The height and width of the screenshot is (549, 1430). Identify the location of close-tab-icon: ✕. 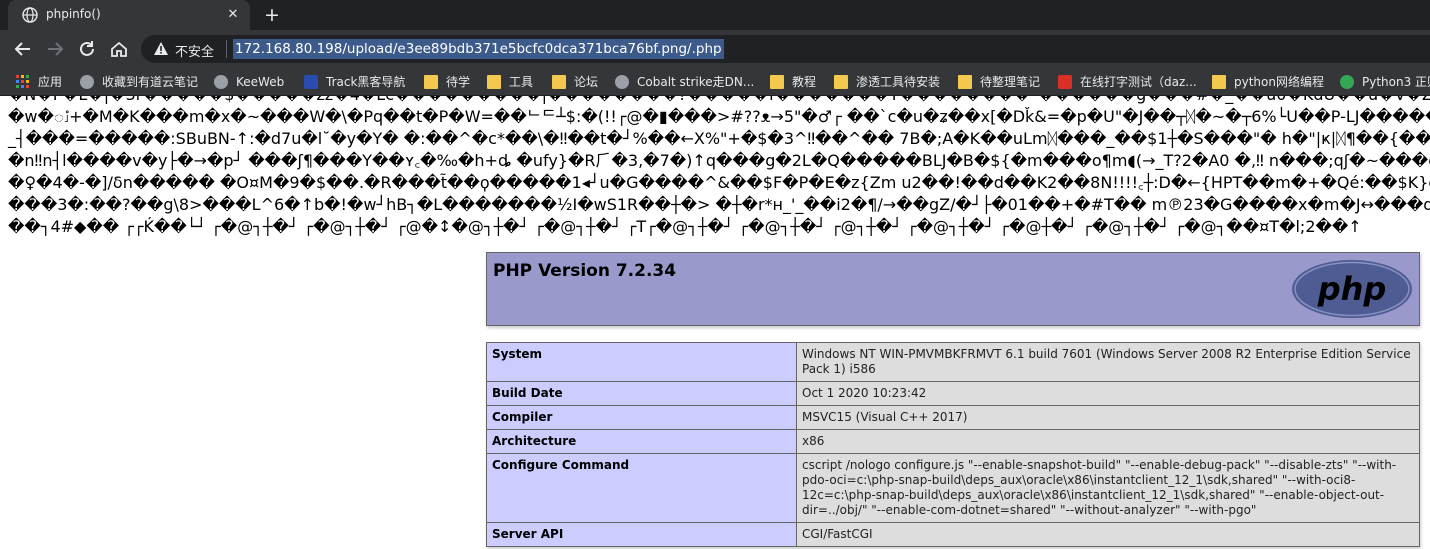
(233, 15).